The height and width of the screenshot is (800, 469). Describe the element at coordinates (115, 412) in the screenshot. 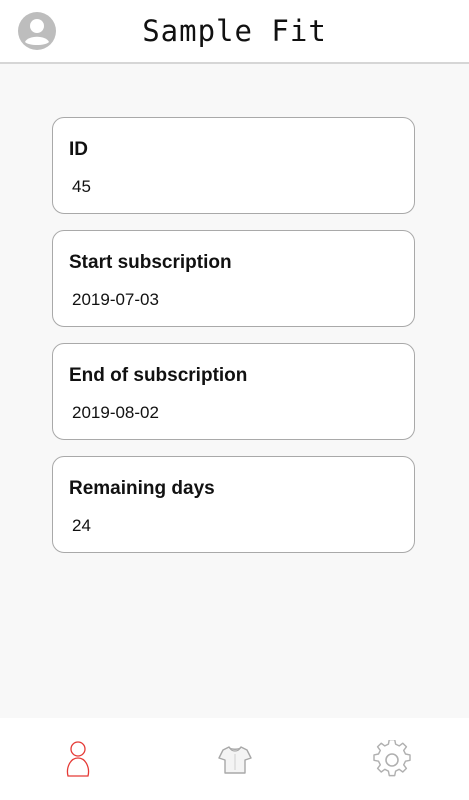

I see `end-subscription-value: 2019-08-02` at that location.